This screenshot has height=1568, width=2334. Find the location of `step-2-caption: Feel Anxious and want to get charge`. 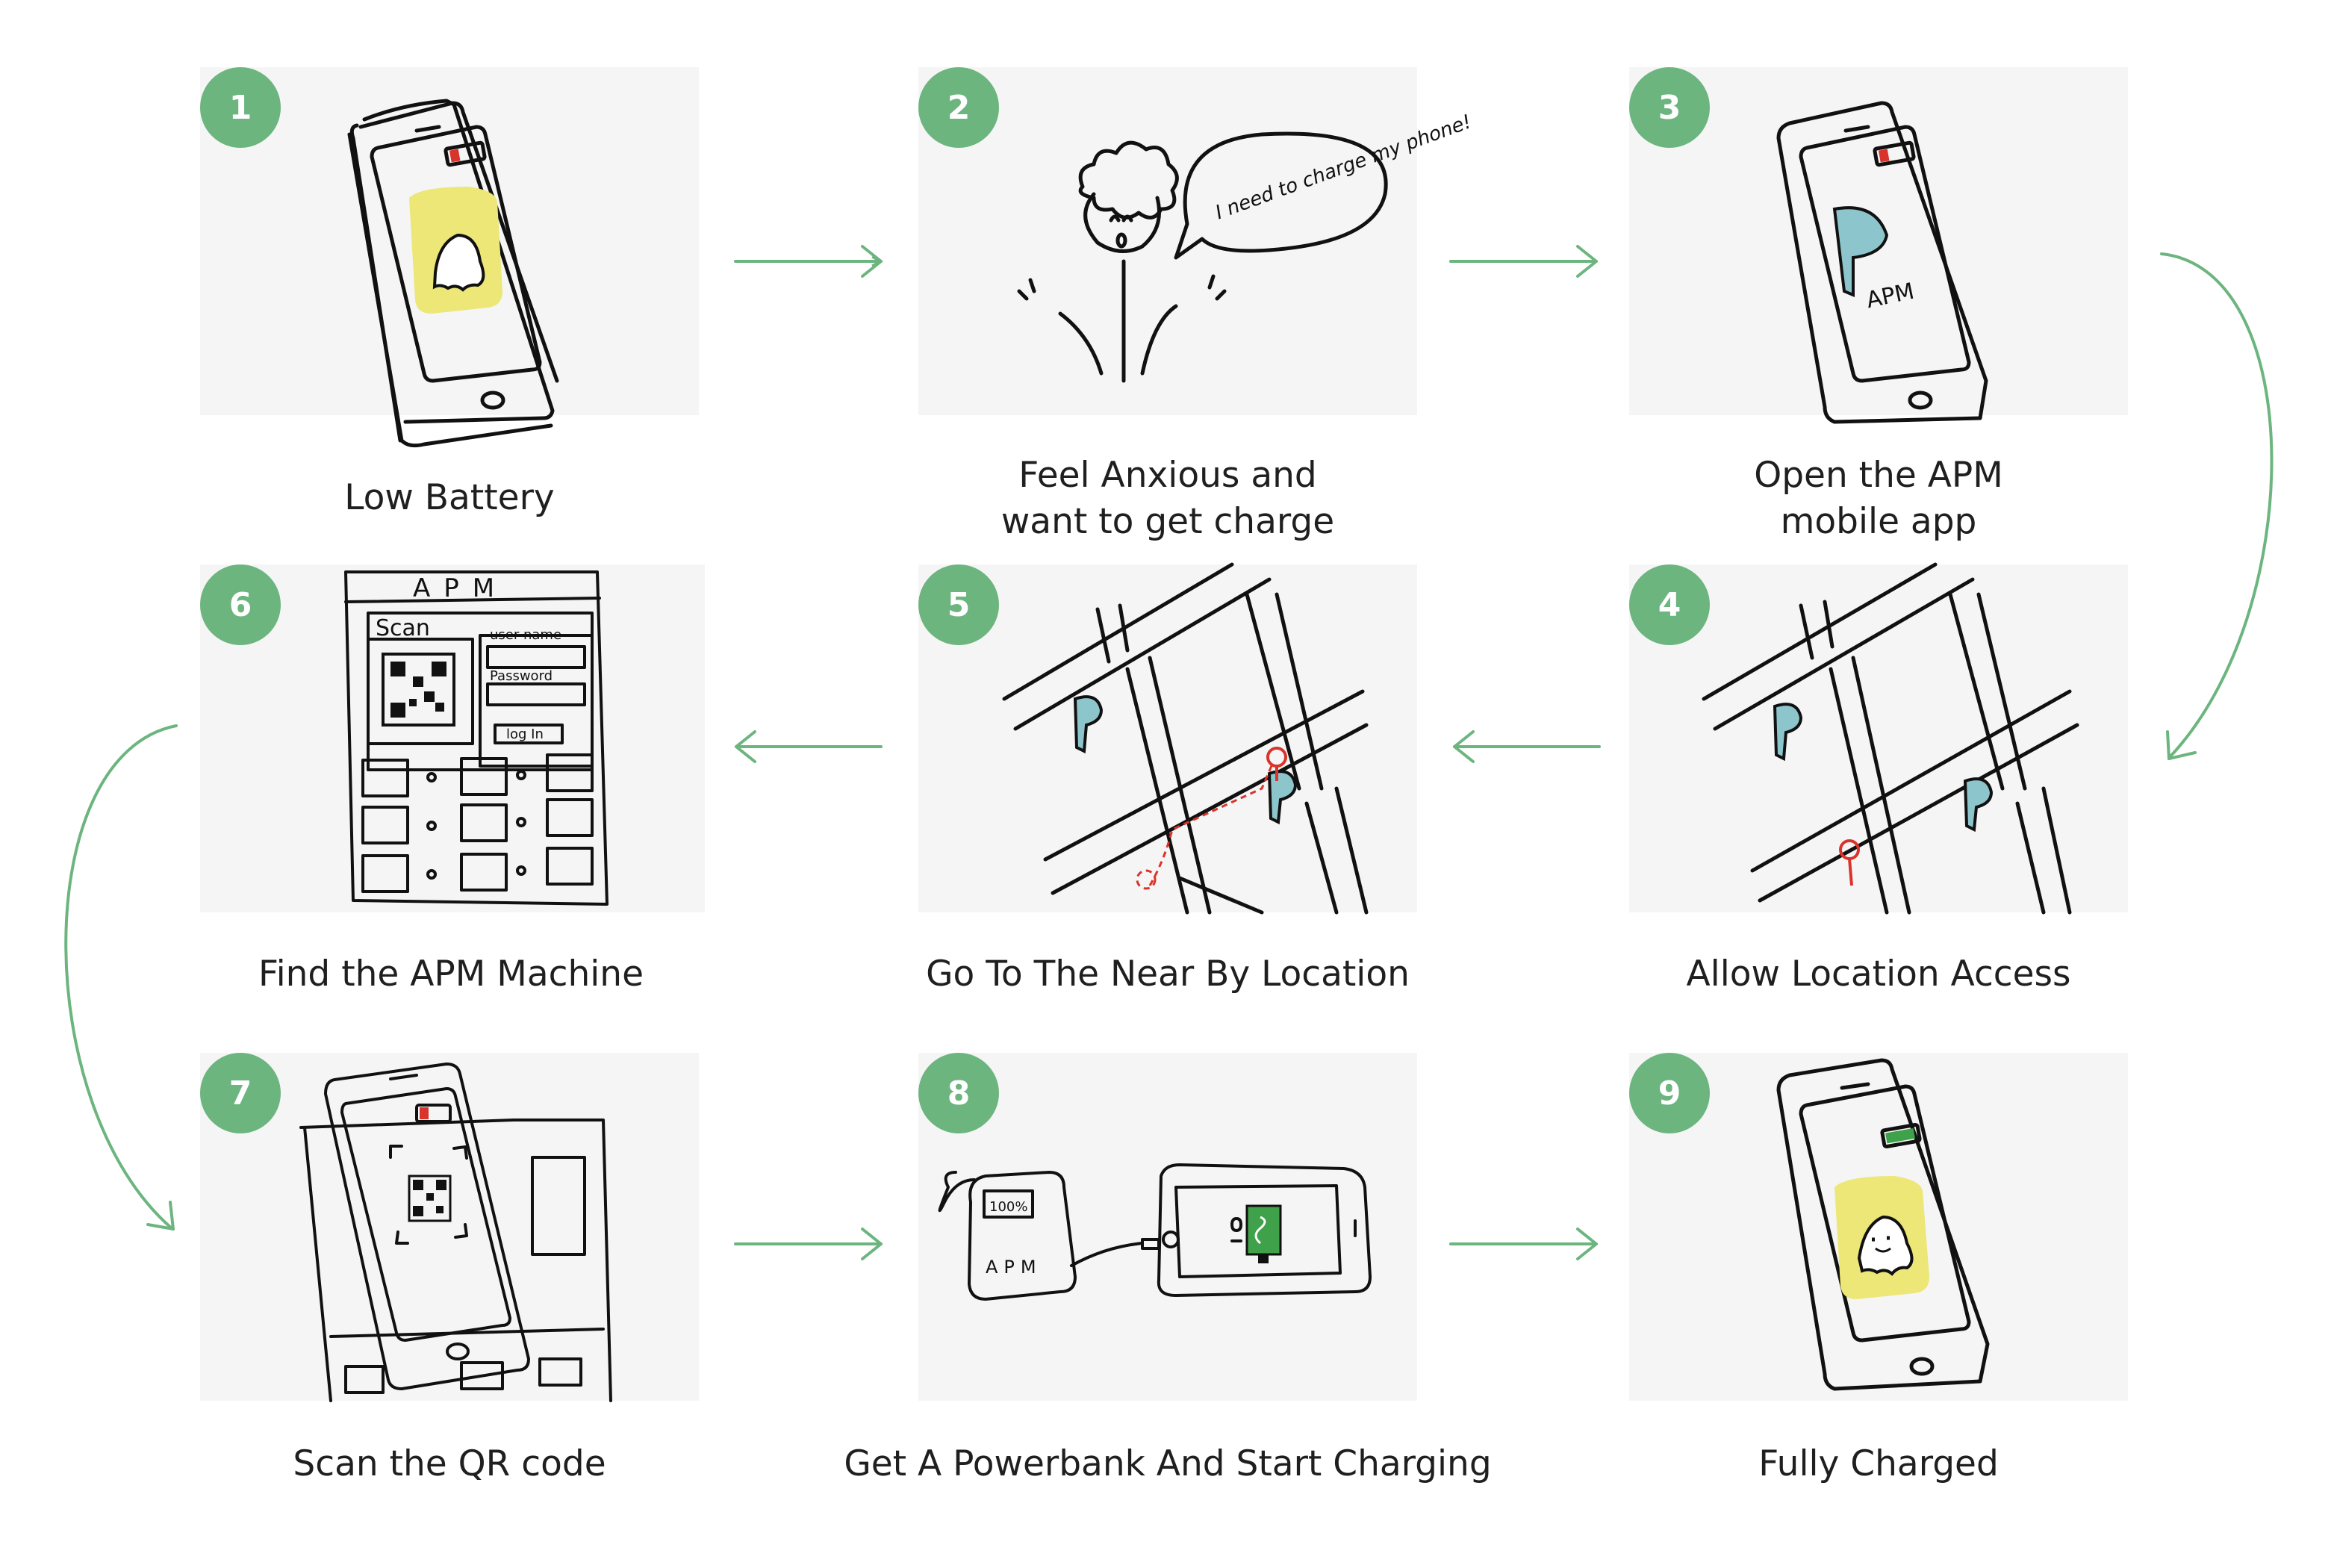

step-2-caption: Feel Anxious and want to get charge is located at coordinates (1167, 498).